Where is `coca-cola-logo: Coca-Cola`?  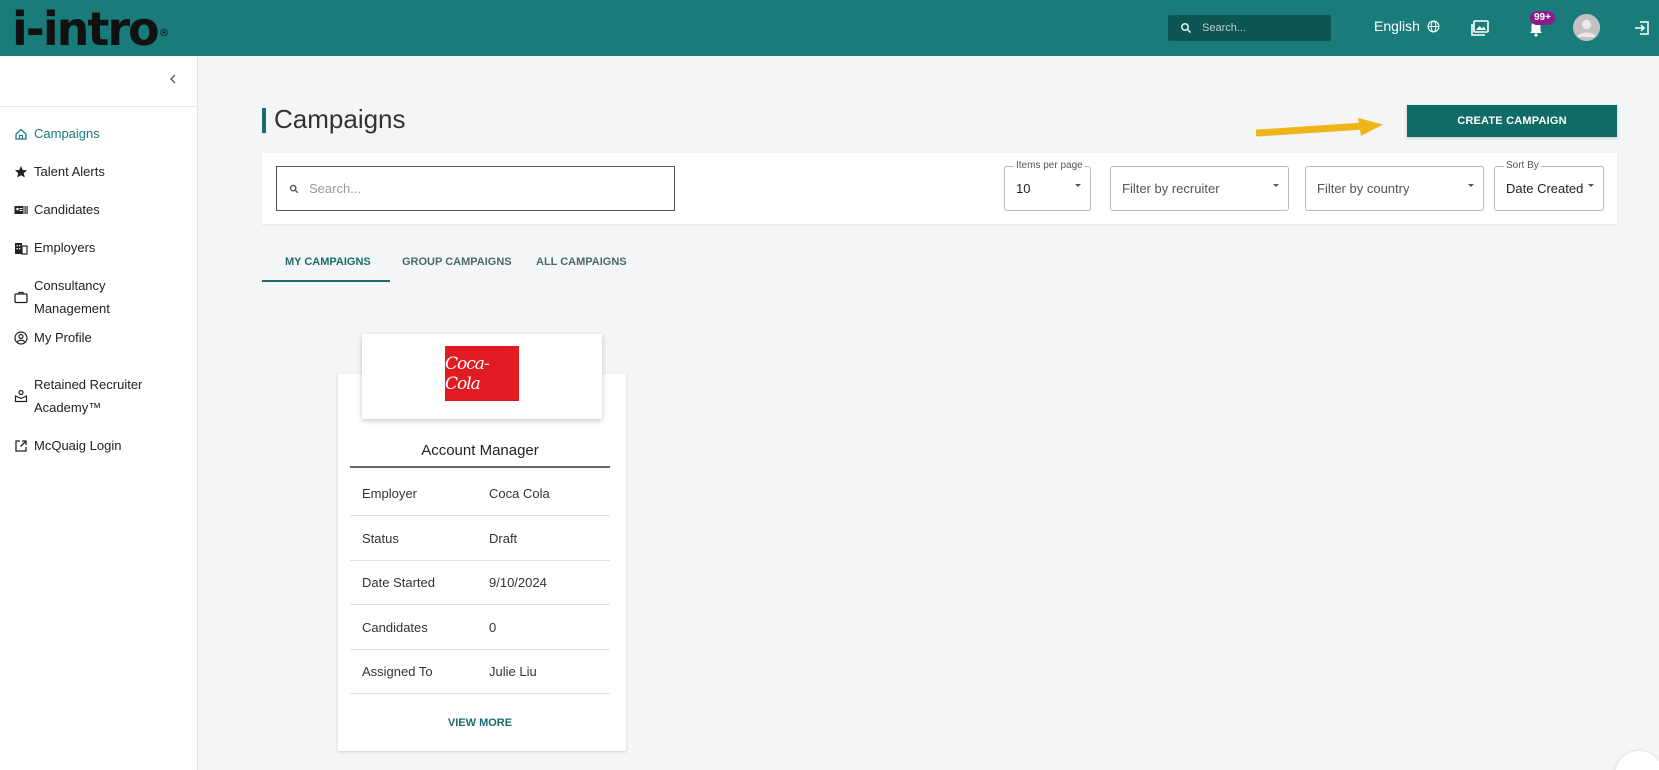
coca-cola-logo: Coca-Cola is located at coordinates (482, 373).